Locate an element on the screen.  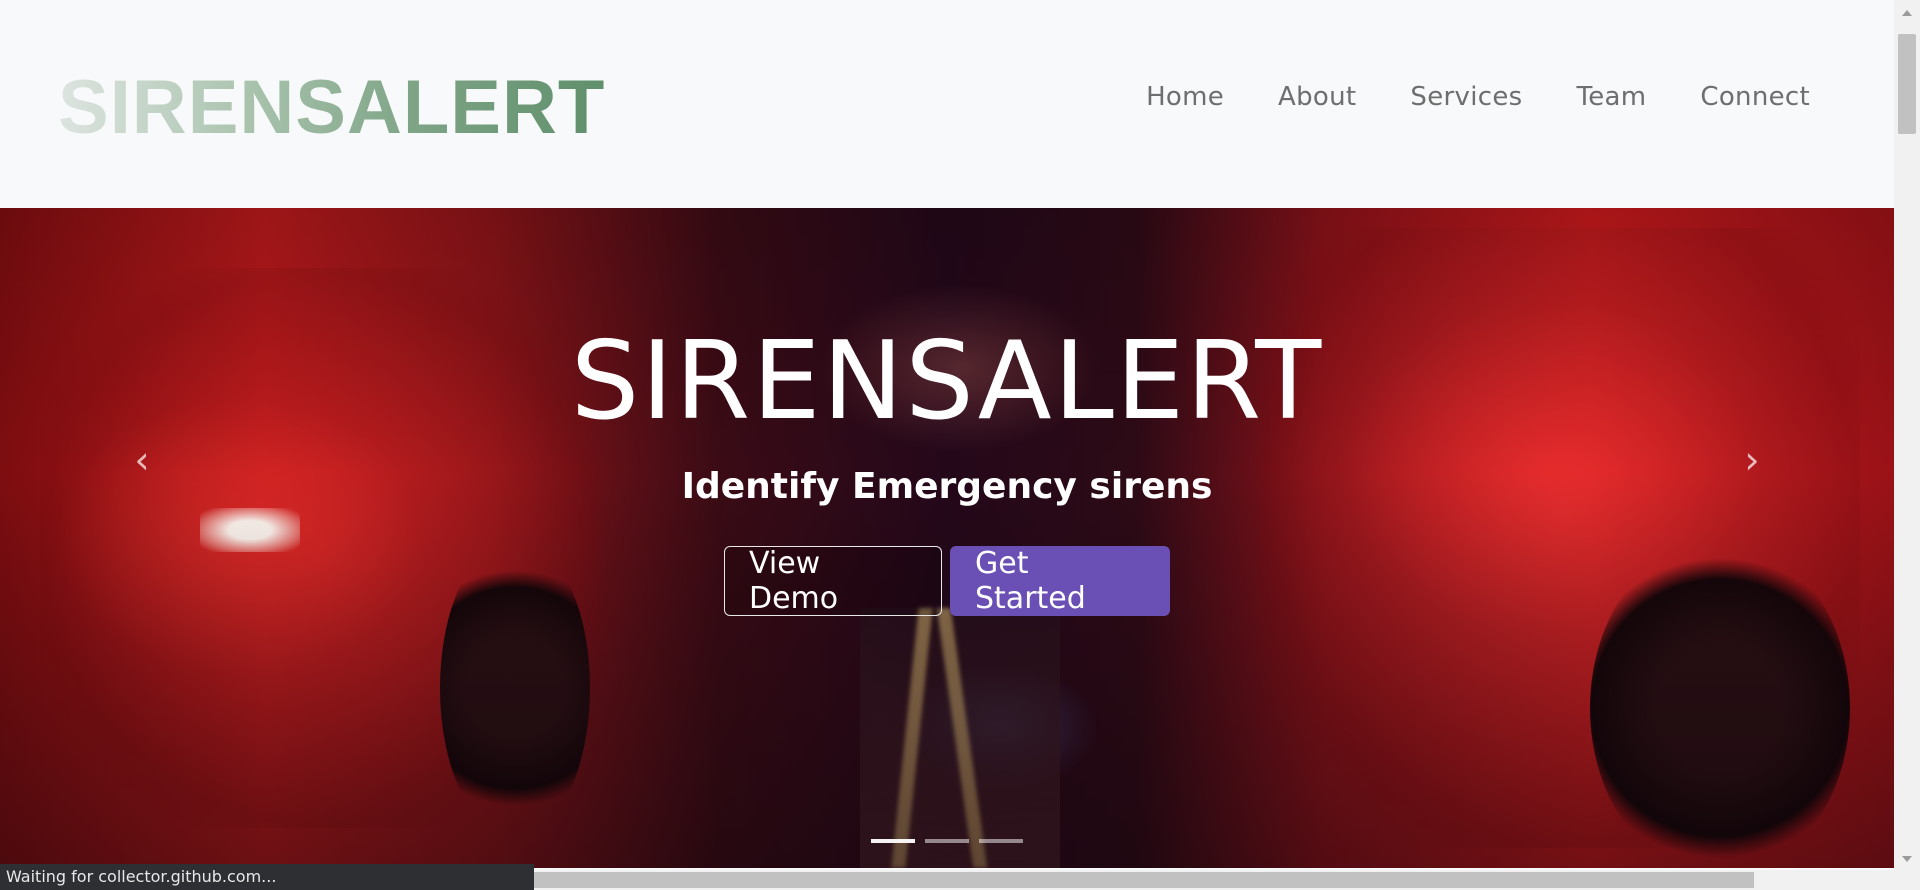
vertical-scrollbar is located at coordinates (1907, 435).